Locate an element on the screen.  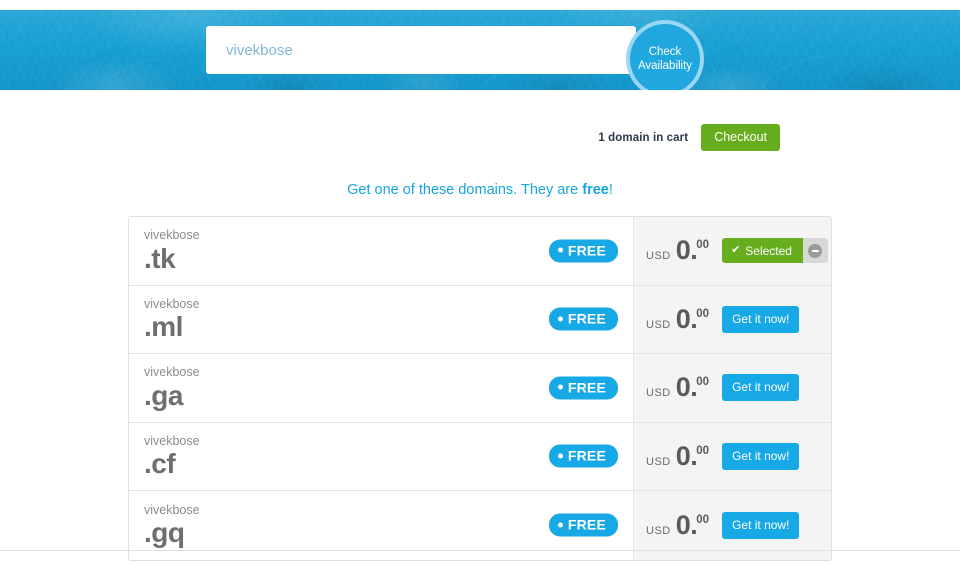
footer-divider is located at coordinates (480, 550).